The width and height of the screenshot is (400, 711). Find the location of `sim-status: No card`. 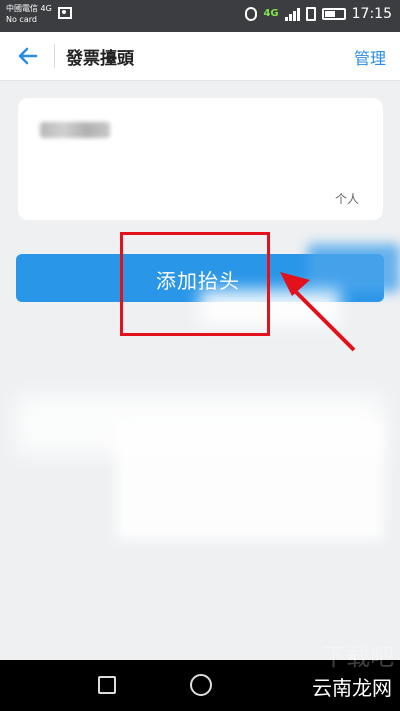

sim-status: No card is located at coordinates (21, 19).